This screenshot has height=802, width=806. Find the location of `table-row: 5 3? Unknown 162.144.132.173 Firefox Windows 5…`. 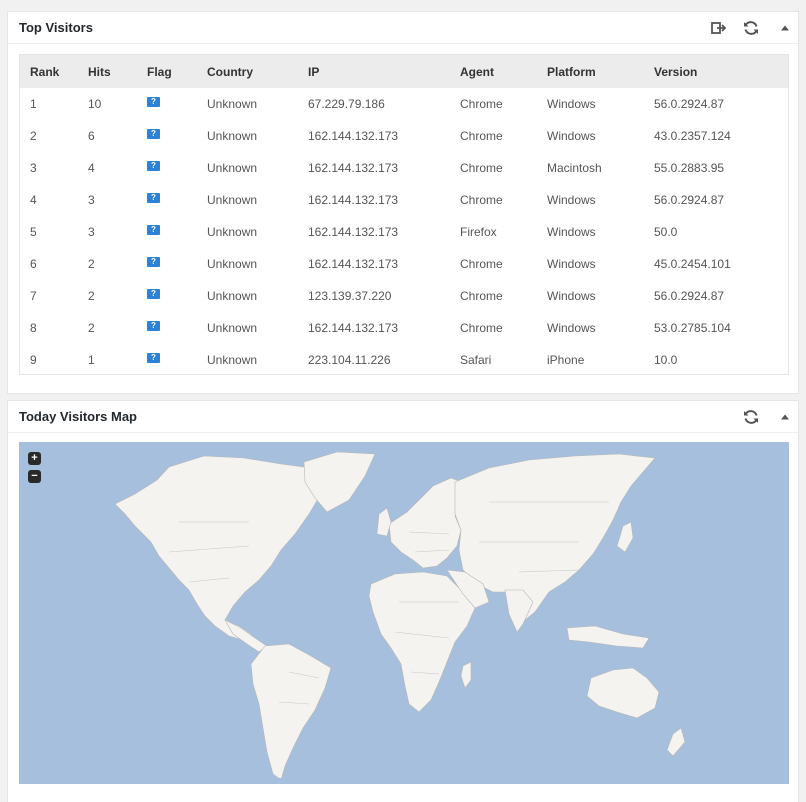

table-row: 5 3? Unknown 162.144.132.173 Firefox Windows 5… is located at coordinates (404, 232).